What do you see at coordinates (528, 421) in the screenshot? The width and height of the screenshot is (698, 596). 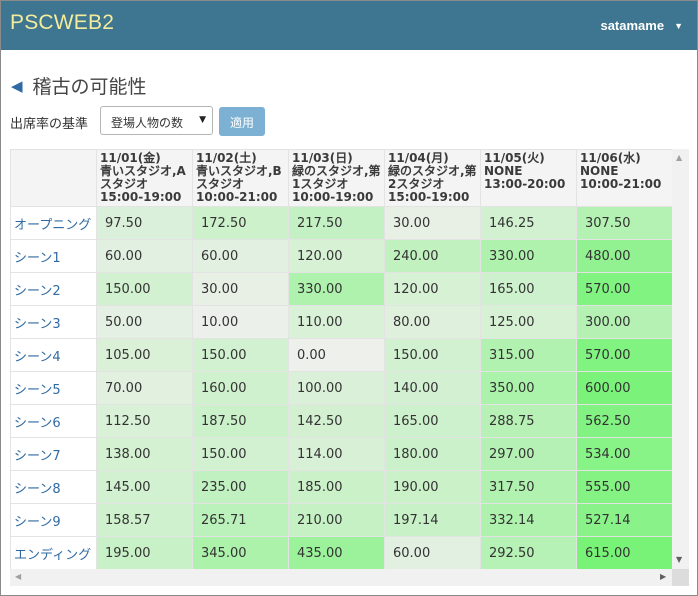 I see `value-cell: 288.75` at bounding box center [528, 421].